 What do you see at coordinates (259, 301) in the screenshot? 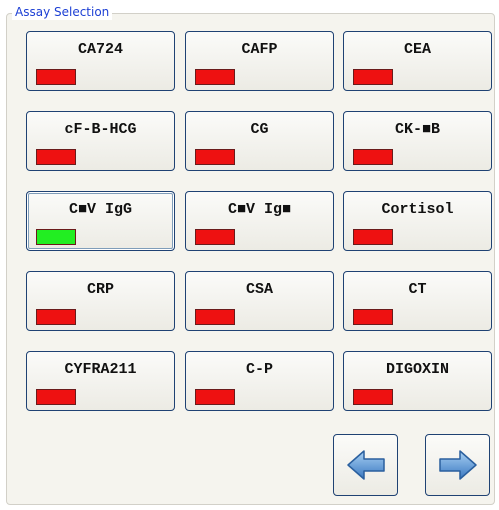
I see `assay-button: CSA` at bounding box center [259, 301].